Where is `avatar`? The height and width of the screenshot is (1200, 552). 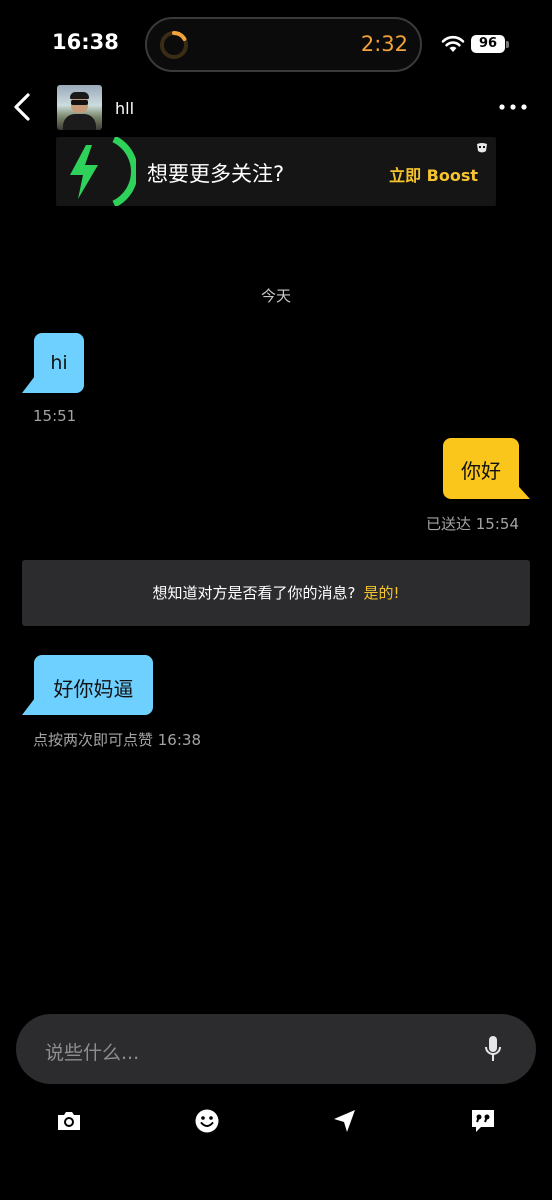
avatar is located at coordinates (79, 107).